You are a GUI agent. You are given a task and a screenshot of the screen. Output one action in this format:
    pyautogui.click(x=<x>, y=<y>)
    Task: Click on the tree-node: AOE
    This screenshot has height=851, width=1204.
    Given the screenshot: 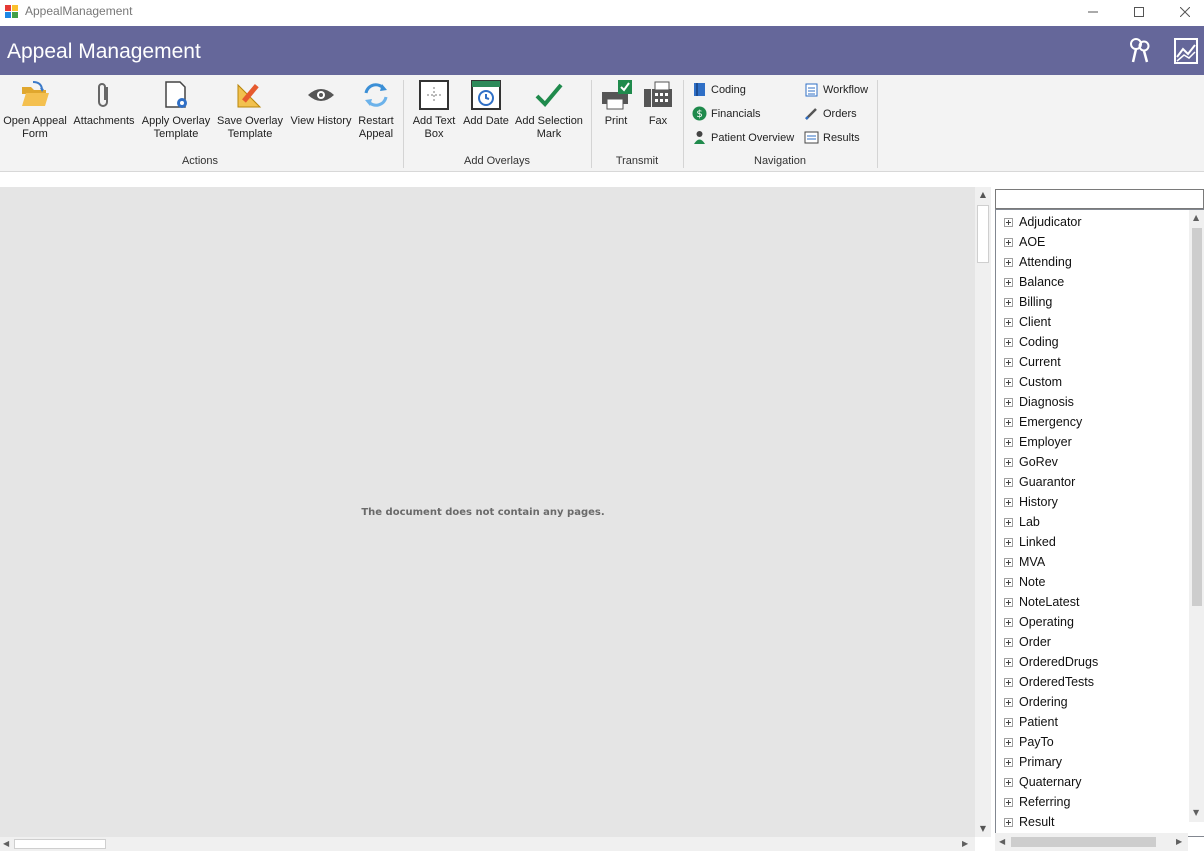 What is the action you would take?
    pyautogui.click(x=1024, y=242)
    